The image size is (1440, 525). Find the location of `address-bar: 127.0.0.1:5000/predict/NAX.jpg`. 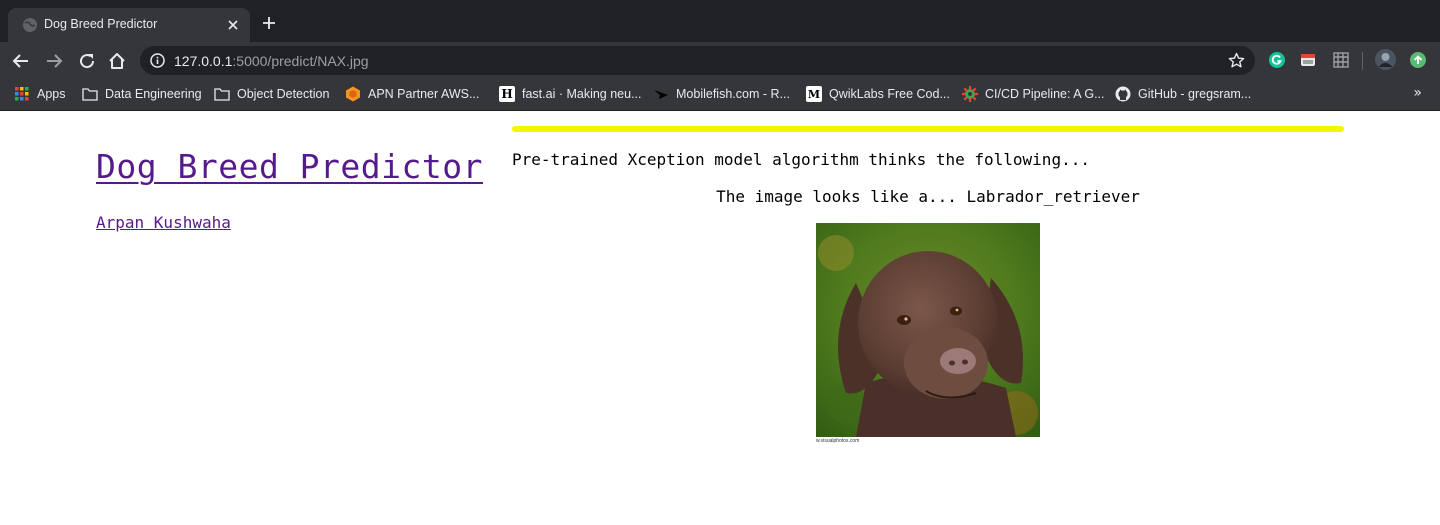

address-bar: 127.0.0.1:5000/predict/NAX.jpg is located at coordinates (697, 60).